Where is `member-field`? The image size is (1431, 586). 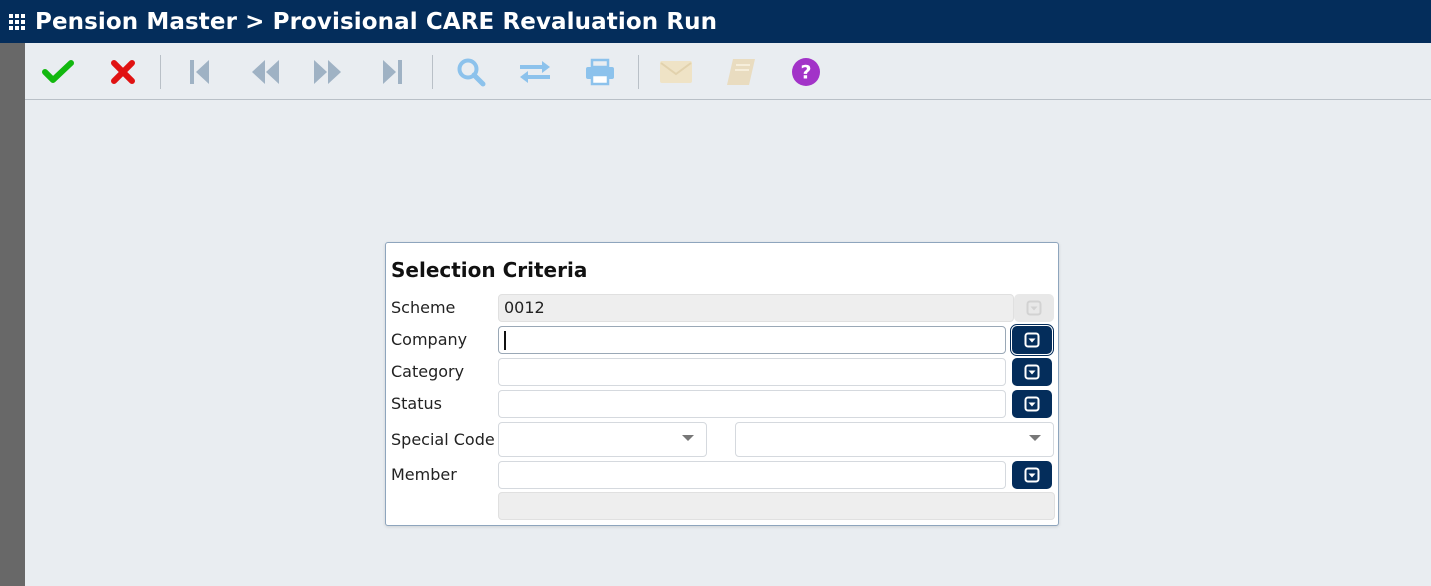
member-field is located at coordinates (752, 475).